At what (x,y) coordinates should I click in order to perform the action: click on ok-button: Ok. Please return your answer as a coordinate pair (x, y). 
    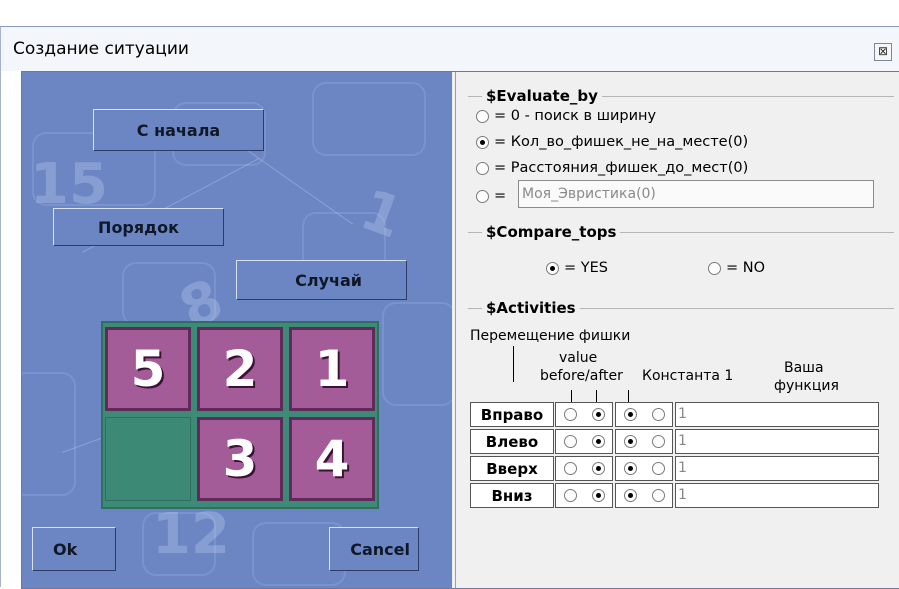
    Looking at the image, I should click on (74, 549).